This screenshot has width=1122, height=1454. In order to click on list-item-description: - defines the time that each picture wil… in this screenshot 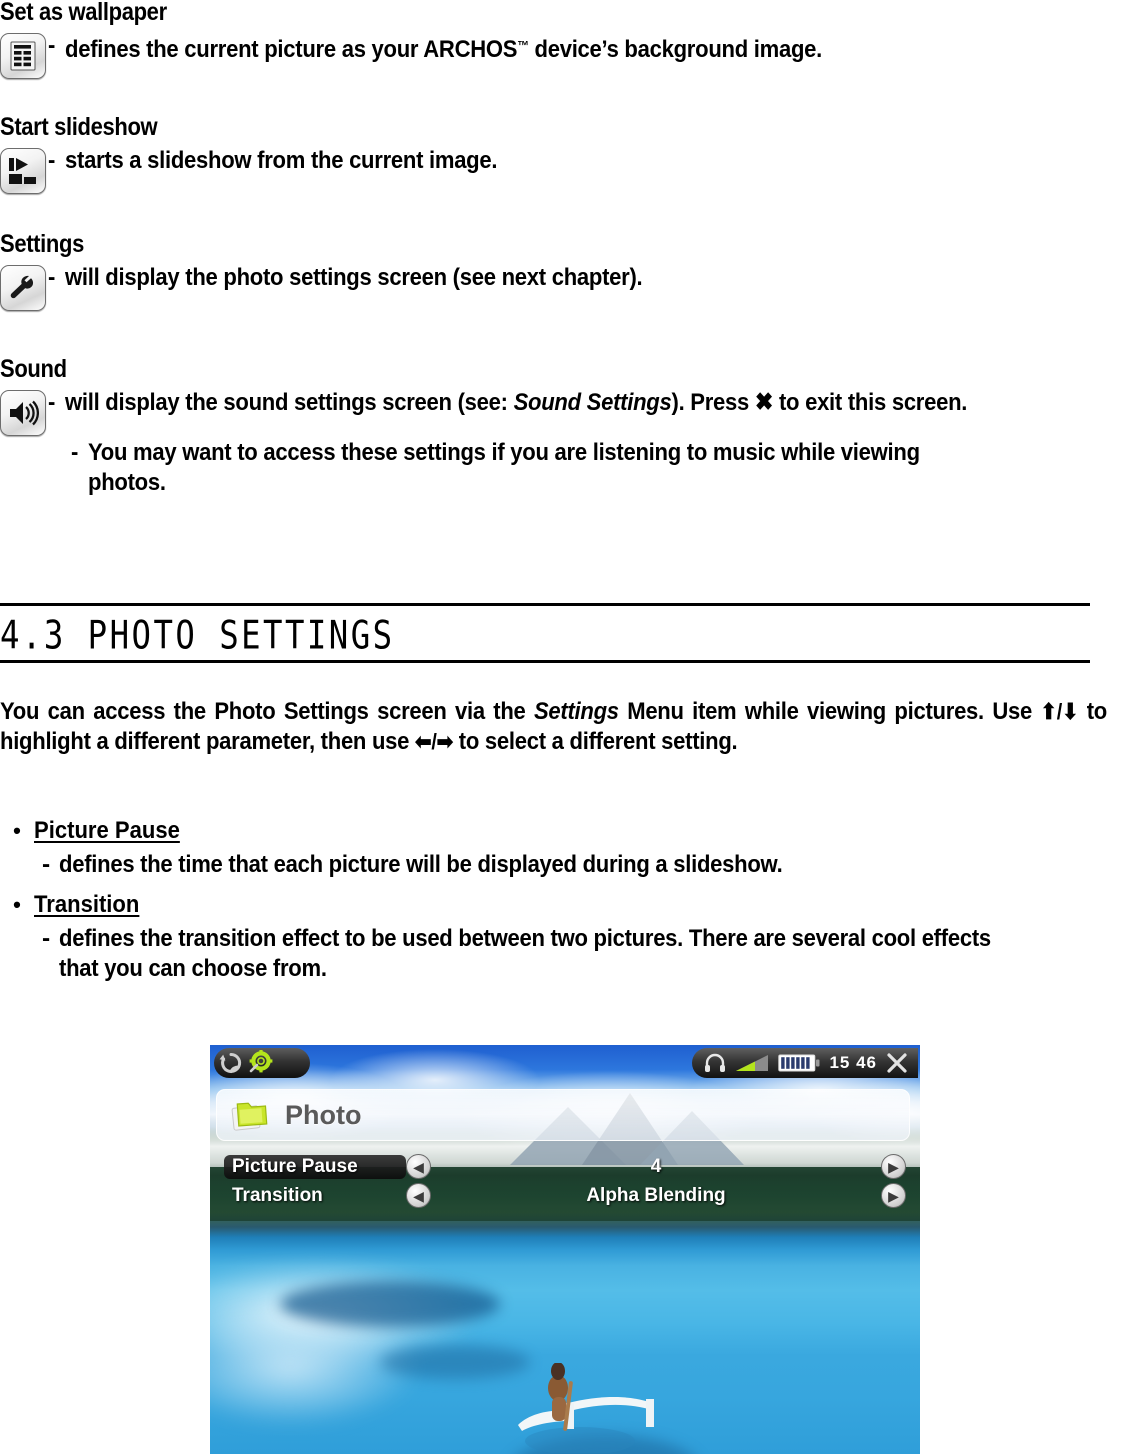, I will do `click(561, 865)`.